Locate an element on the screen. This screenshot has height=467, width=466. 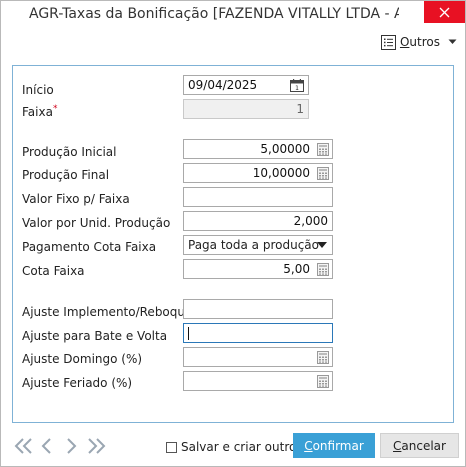
valor-unid-label: Valor por Unid. Produção is located at coordinates (96, 223).